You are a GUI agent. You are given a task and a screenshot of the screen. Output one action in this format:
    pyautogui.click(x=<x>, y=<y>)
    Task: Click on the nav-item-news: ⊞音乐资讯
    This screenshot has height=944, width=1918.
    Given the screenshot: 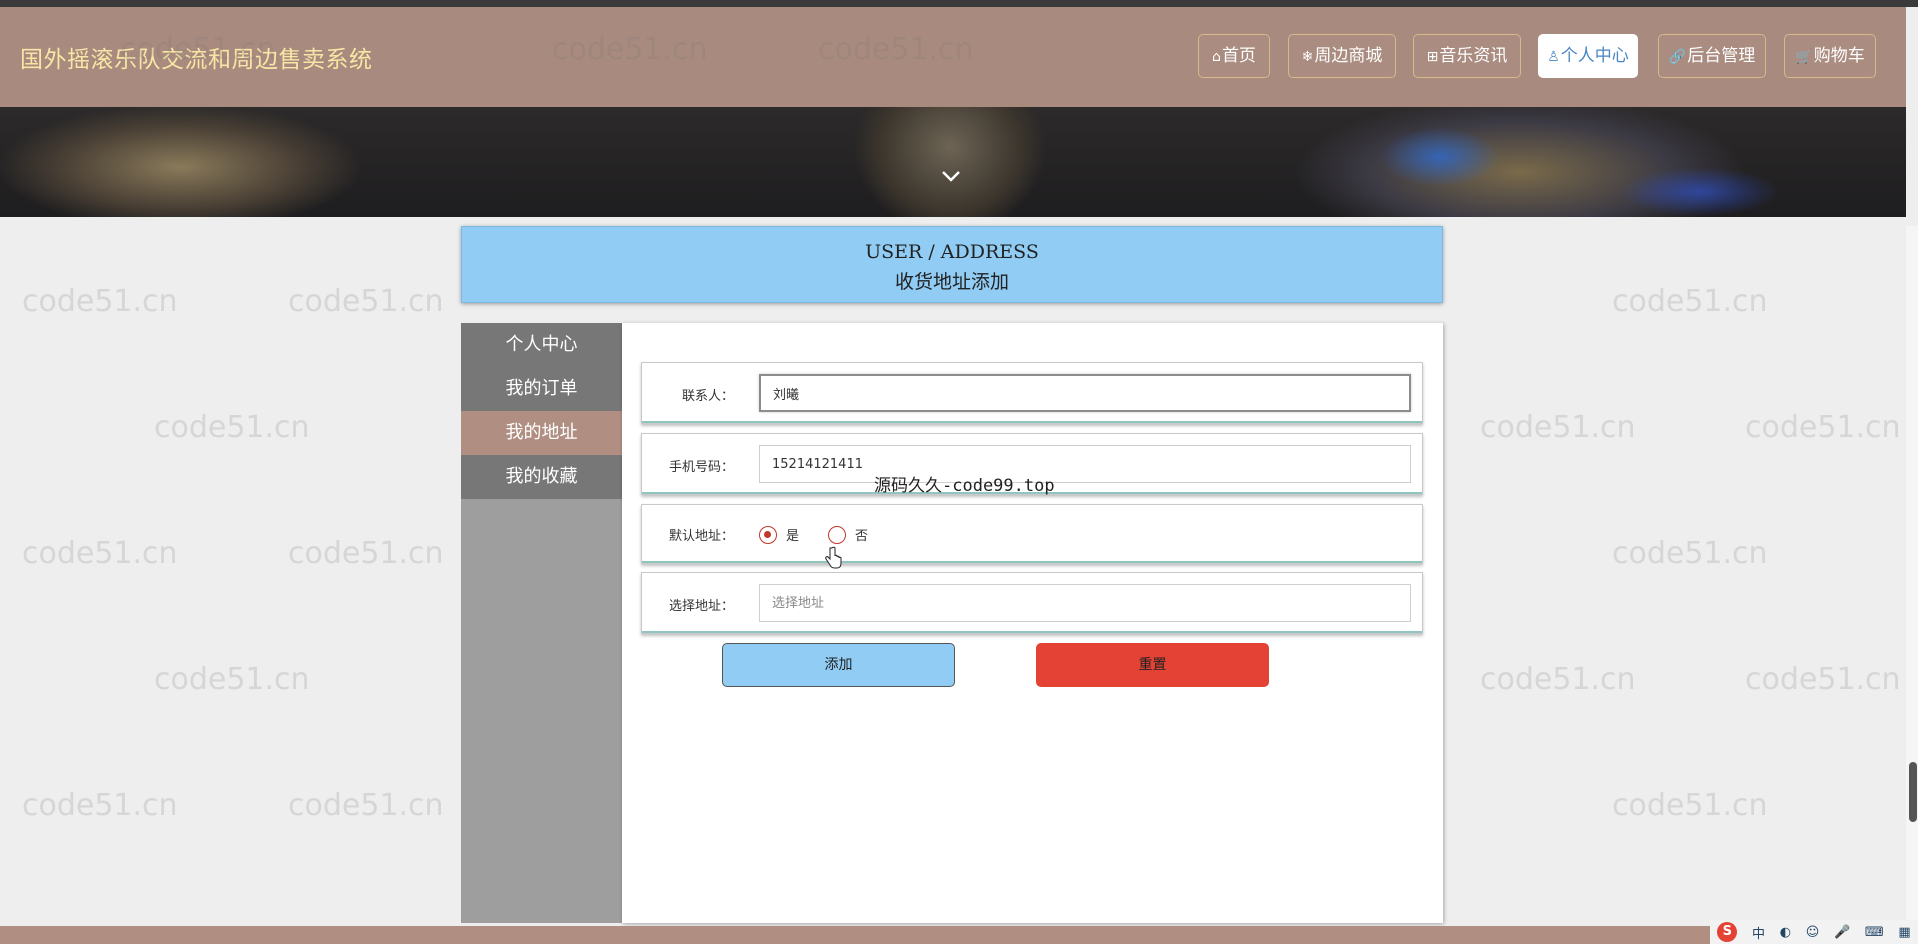 What is the action you would take?
    pyautogui.click(x=1467, y=56)
    